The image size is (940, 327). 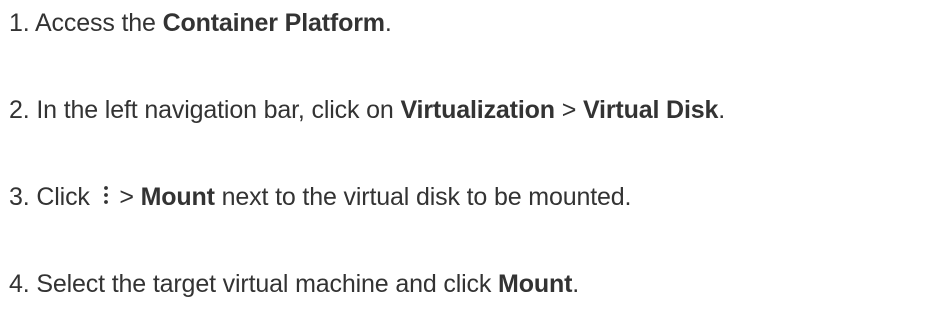 What do you see at coordinates (650, 110) in the screenshot?
I see `ui-term-virtual-disk: Virtual Disk` at bounding box center [650, 110].